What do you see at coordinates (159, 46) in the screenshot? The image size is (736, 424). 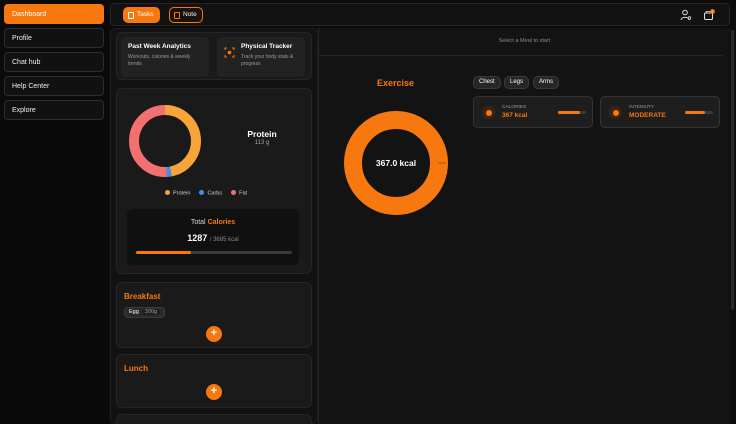 I see `analytics-title: Past Week Analytics` at bounding box center [159, 46].